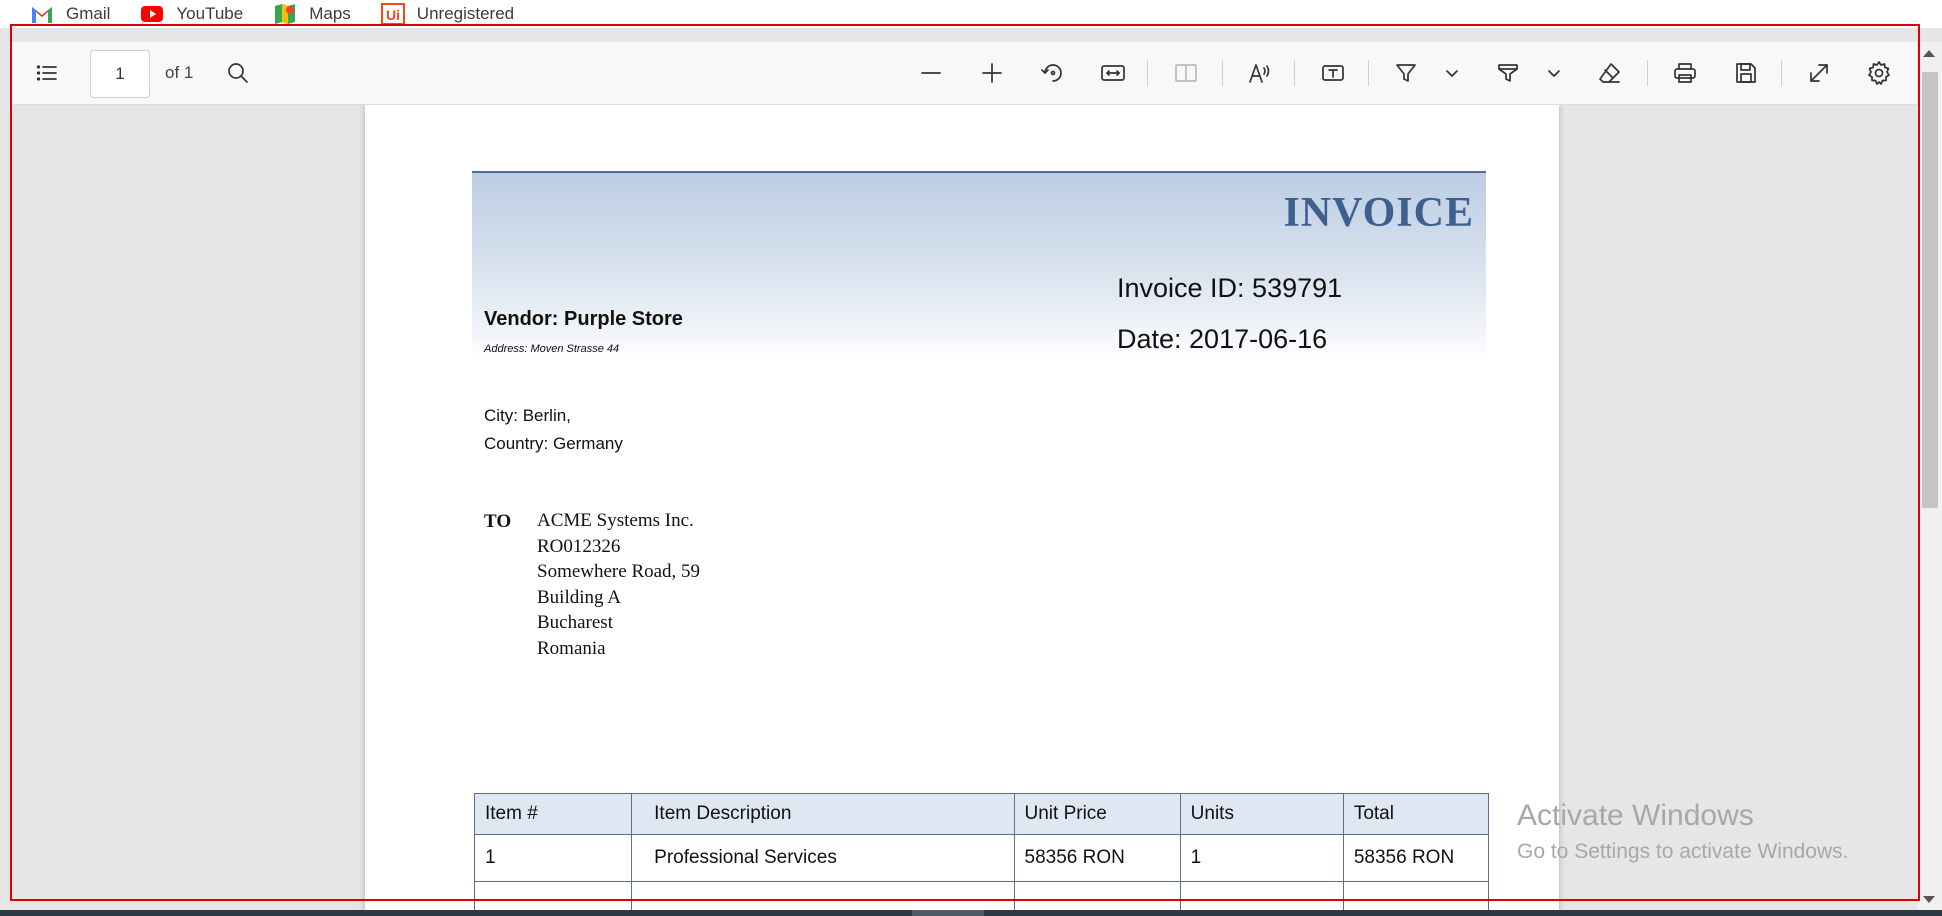  I want to click on gmail-icon, so click(42, 14).